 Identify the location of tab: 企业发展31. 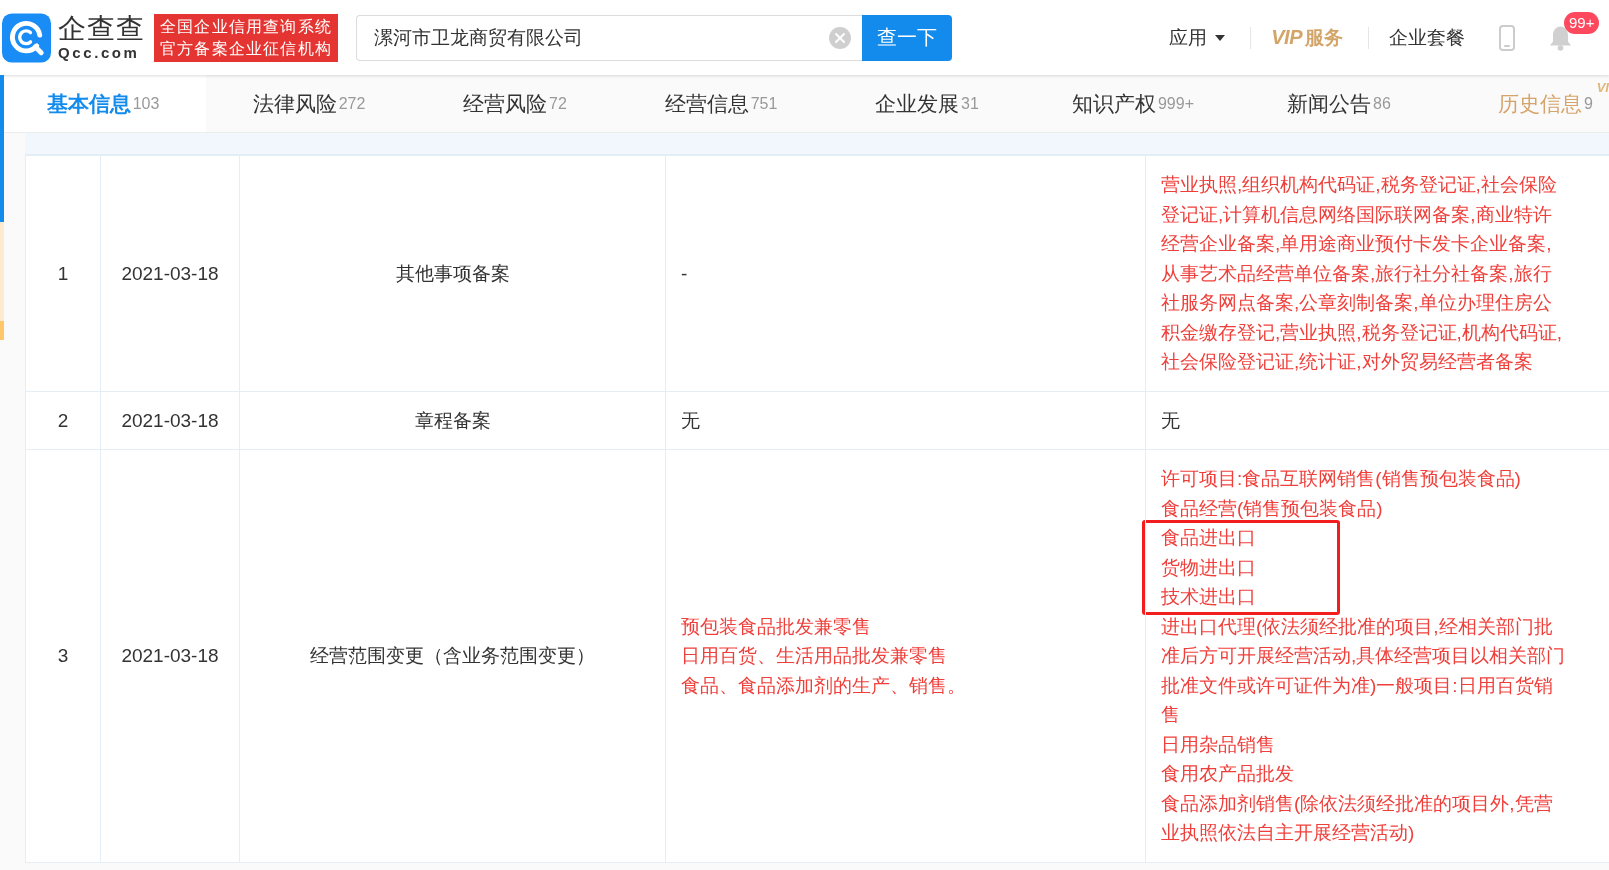
(927, 103).